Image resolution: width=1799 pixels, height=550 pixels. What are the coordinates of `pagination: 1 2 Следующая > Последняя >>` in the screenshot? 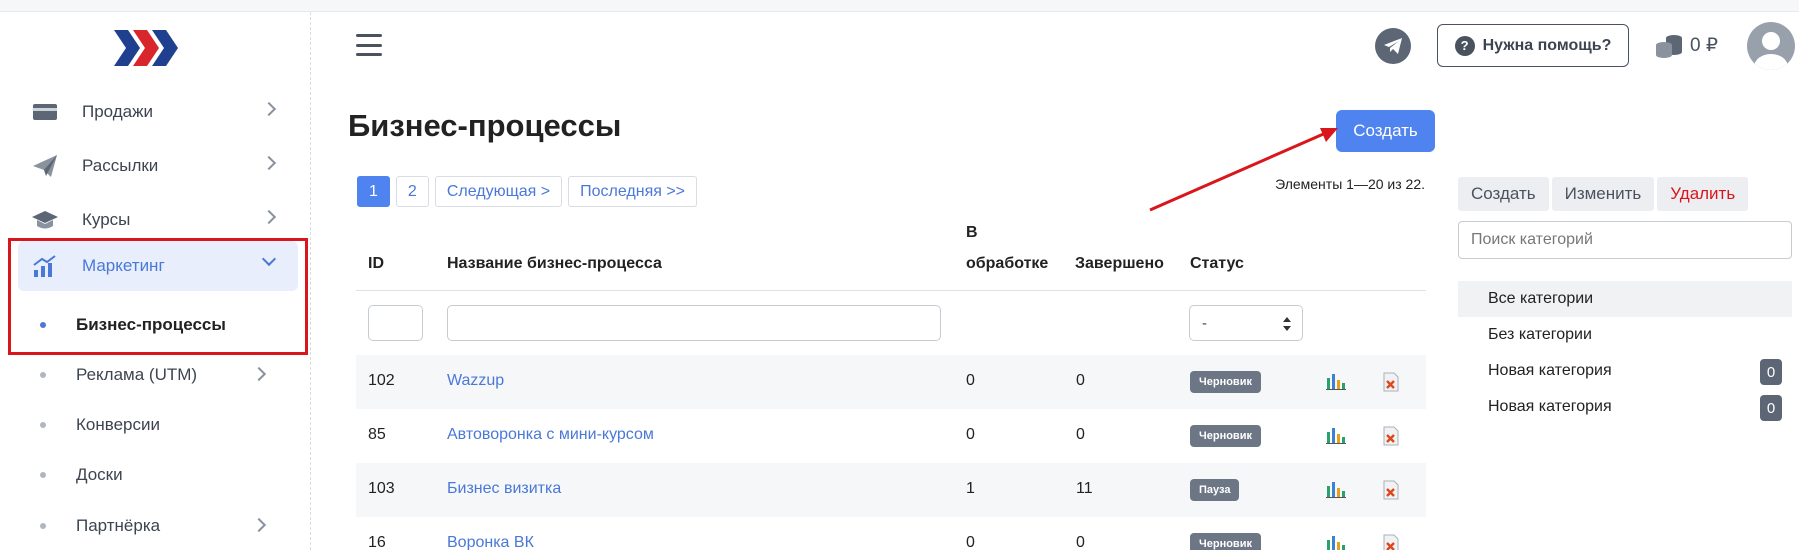 It's located at (527, 191).